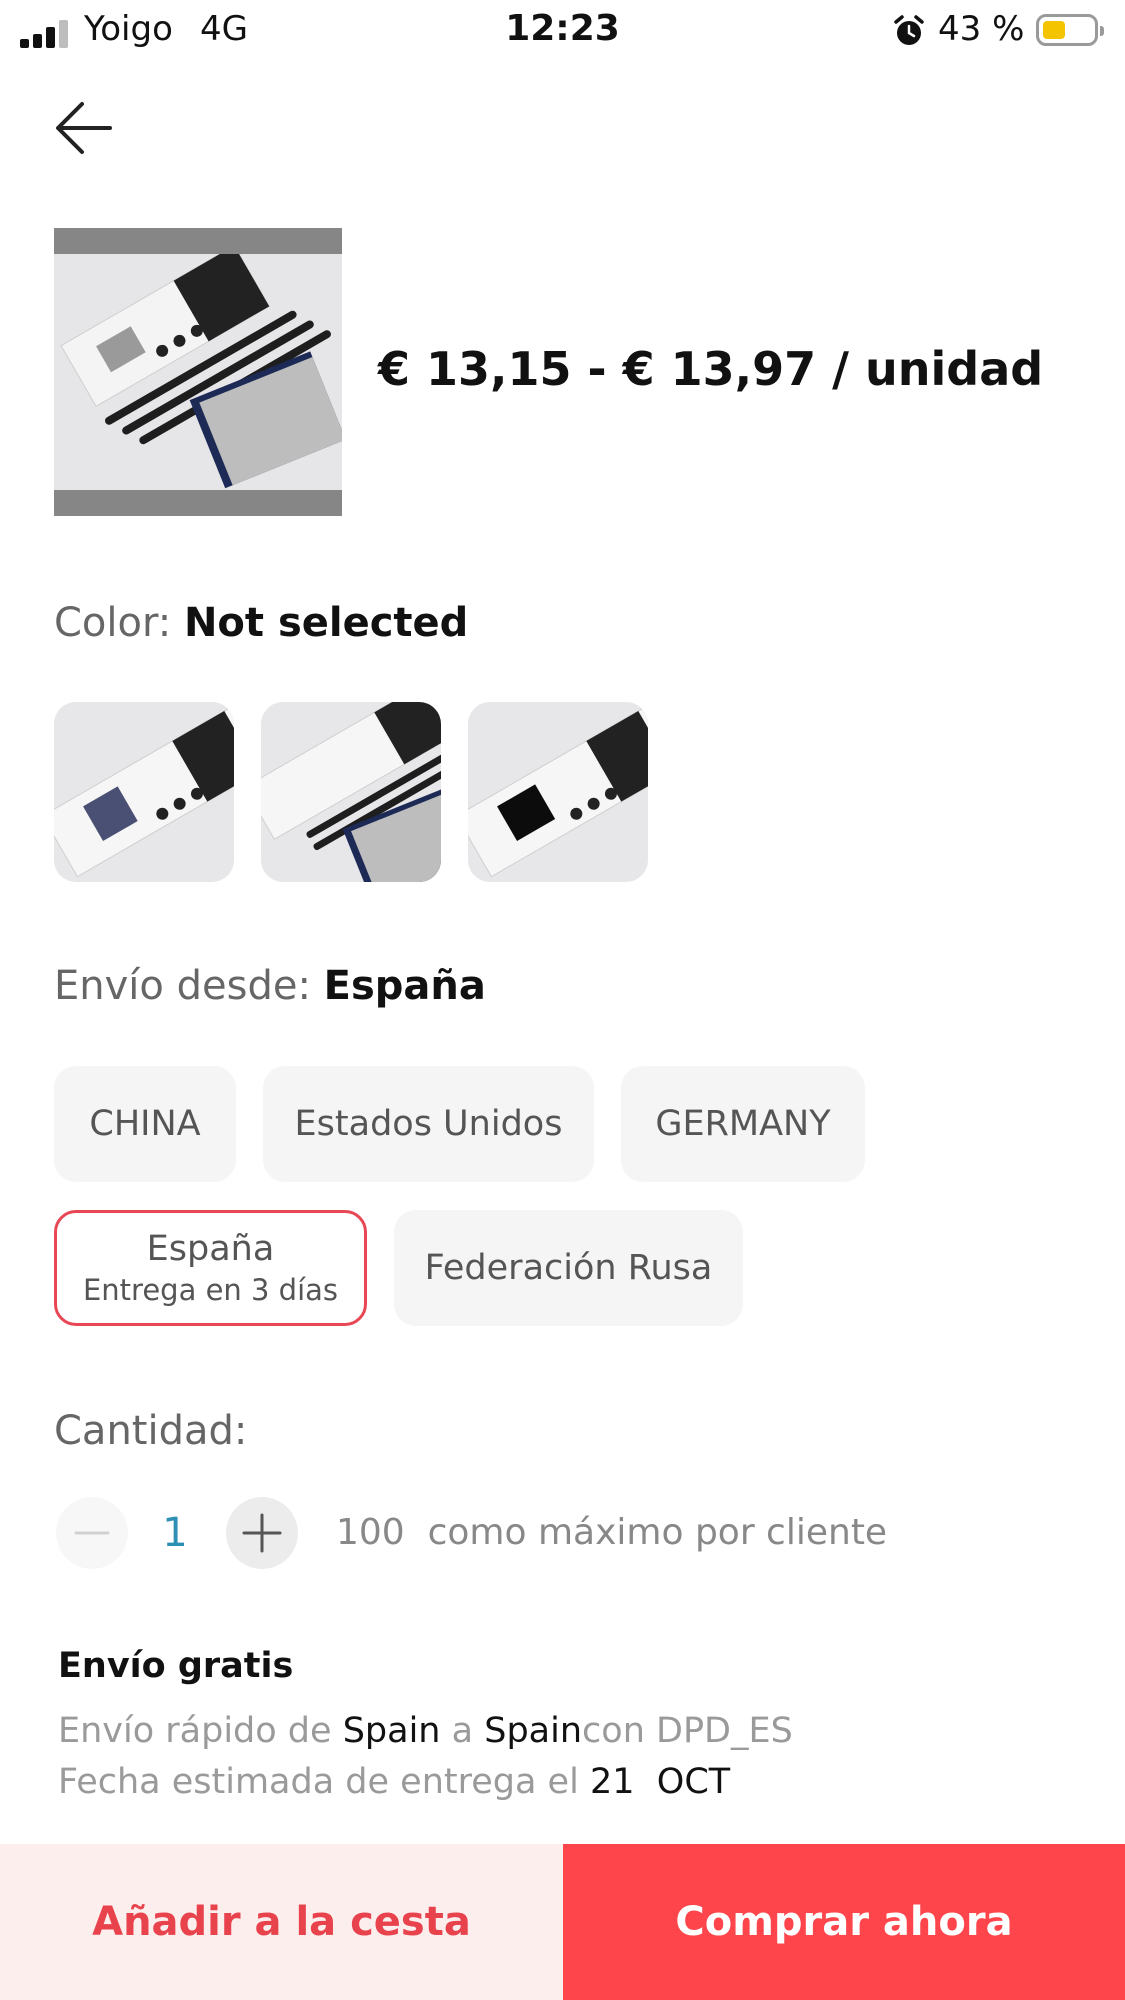  I want to click on quantity-max-note: 100 como máximo por cliente, so click(611, 1532).